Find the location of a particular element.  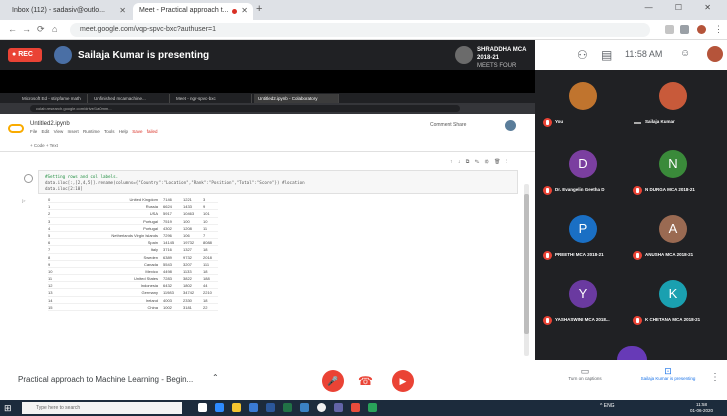

table-cell: 3 is located at coordinates (49, 221).